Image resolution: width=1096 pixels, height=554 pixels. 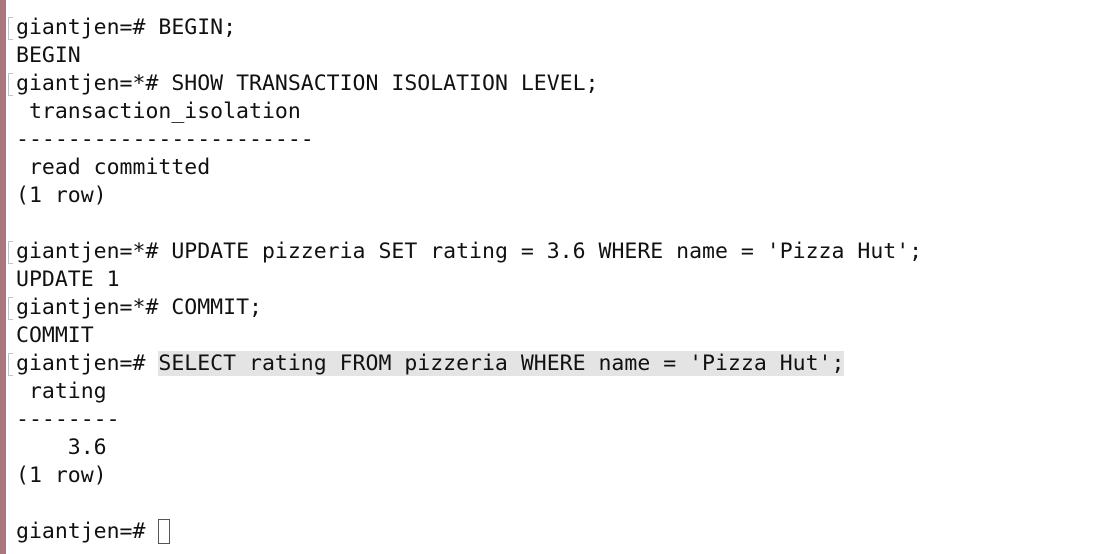 I want to click on output-text: 3.6, so click(x=61, y=447).